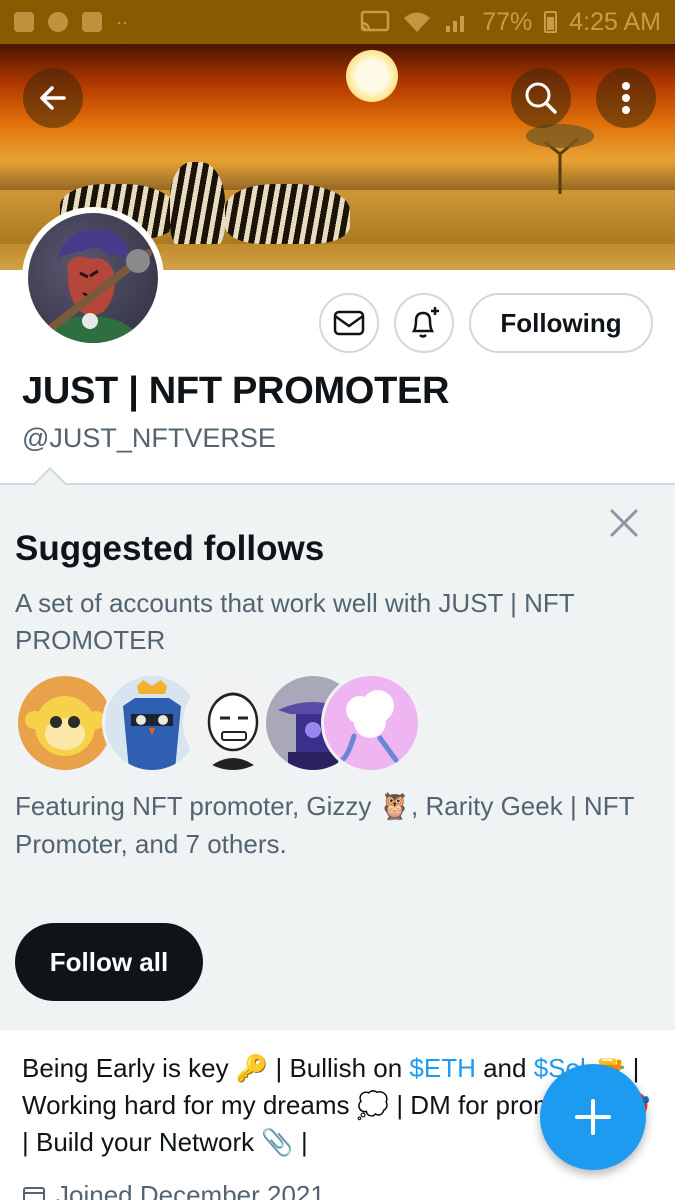 This screenshot has width=675, height=1200. What do you see at coordinates (504, 1068) in the screenshot?
I see `bio-text: and` at bounding box center [504, 1068].